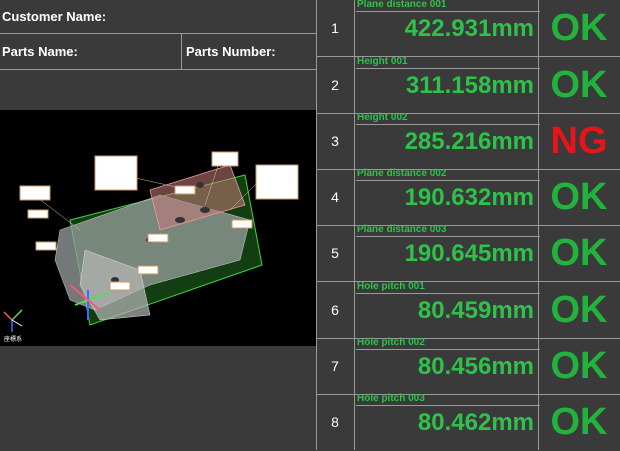 The image size is (620, 451). I want to click on parts-name-label: Parts Name:, so click(40, 51).